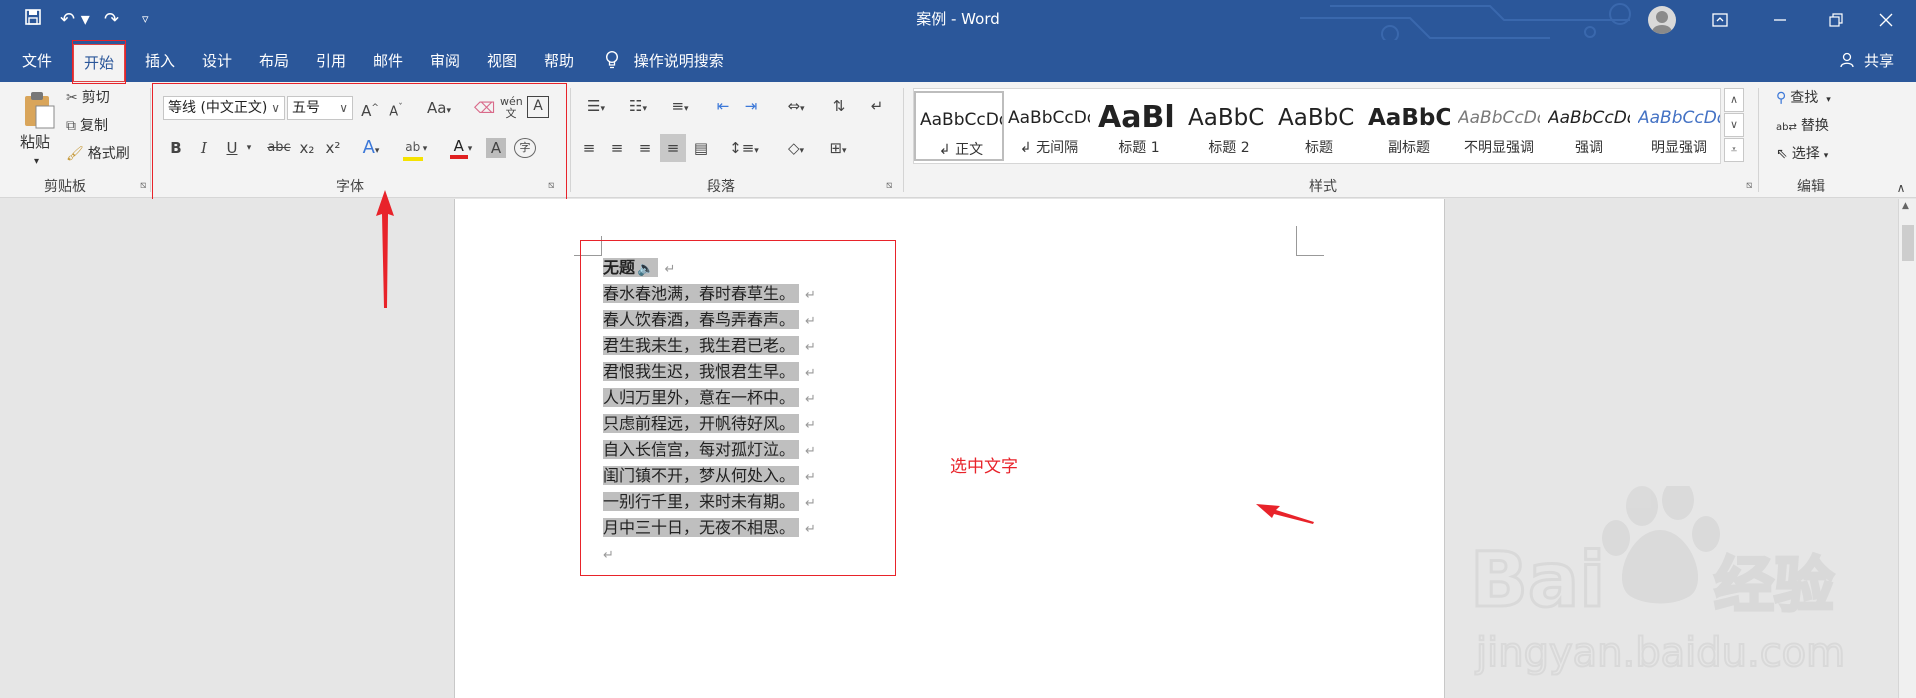 The image size is (1916, 698). Describe the element at coordinates (1679, 148) in the screenshot. I see `style-name: 明显强调` at that location.